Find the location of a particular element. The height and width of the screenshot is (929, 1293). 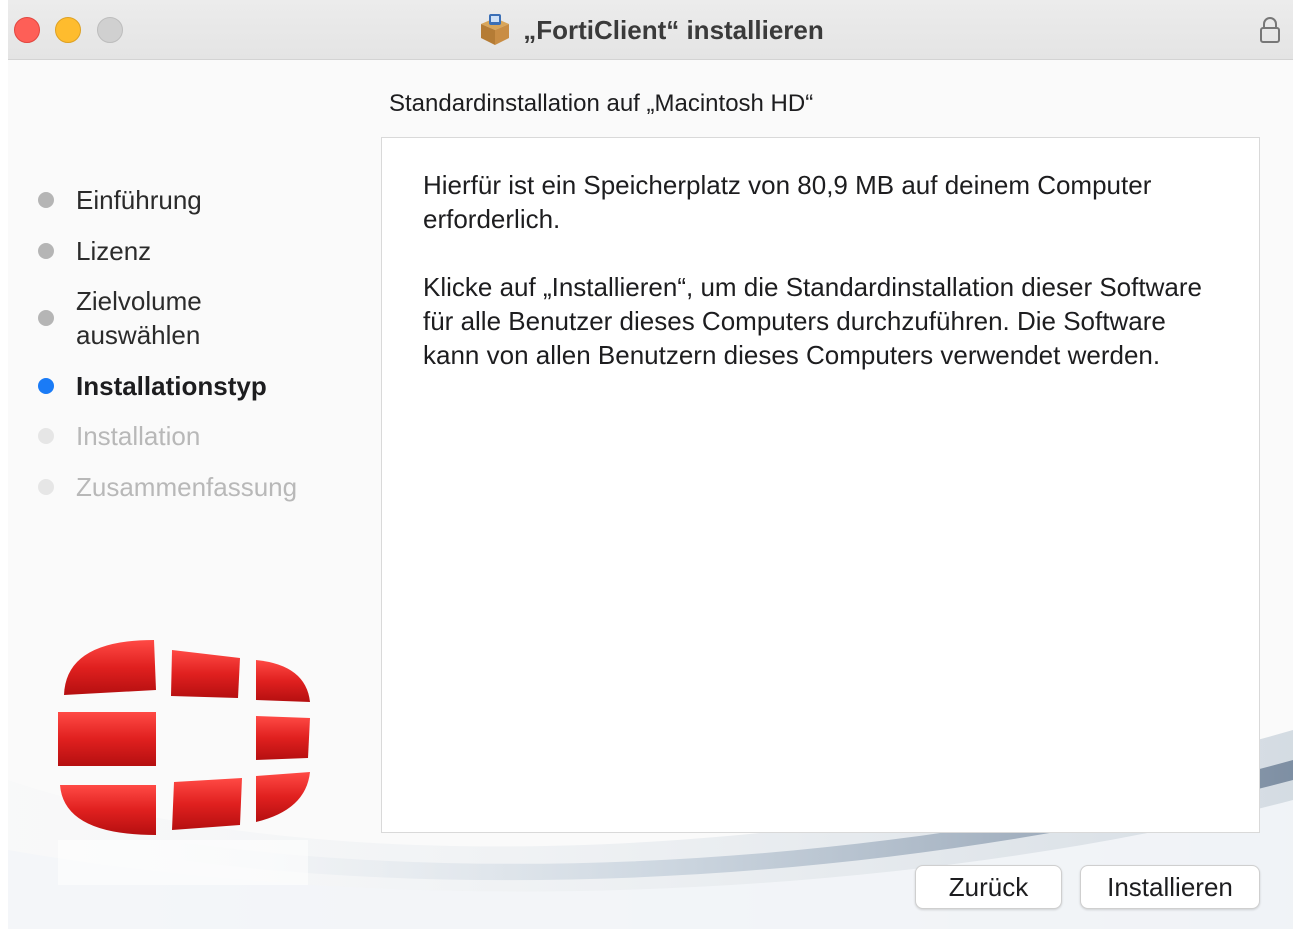

step-einfuehrung: Einführung is located at coordinates (120, 200).